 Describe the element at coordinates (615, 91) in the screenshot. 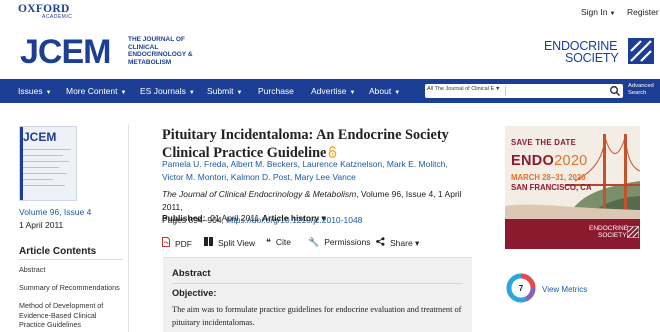

I see `search-icon` at that location.